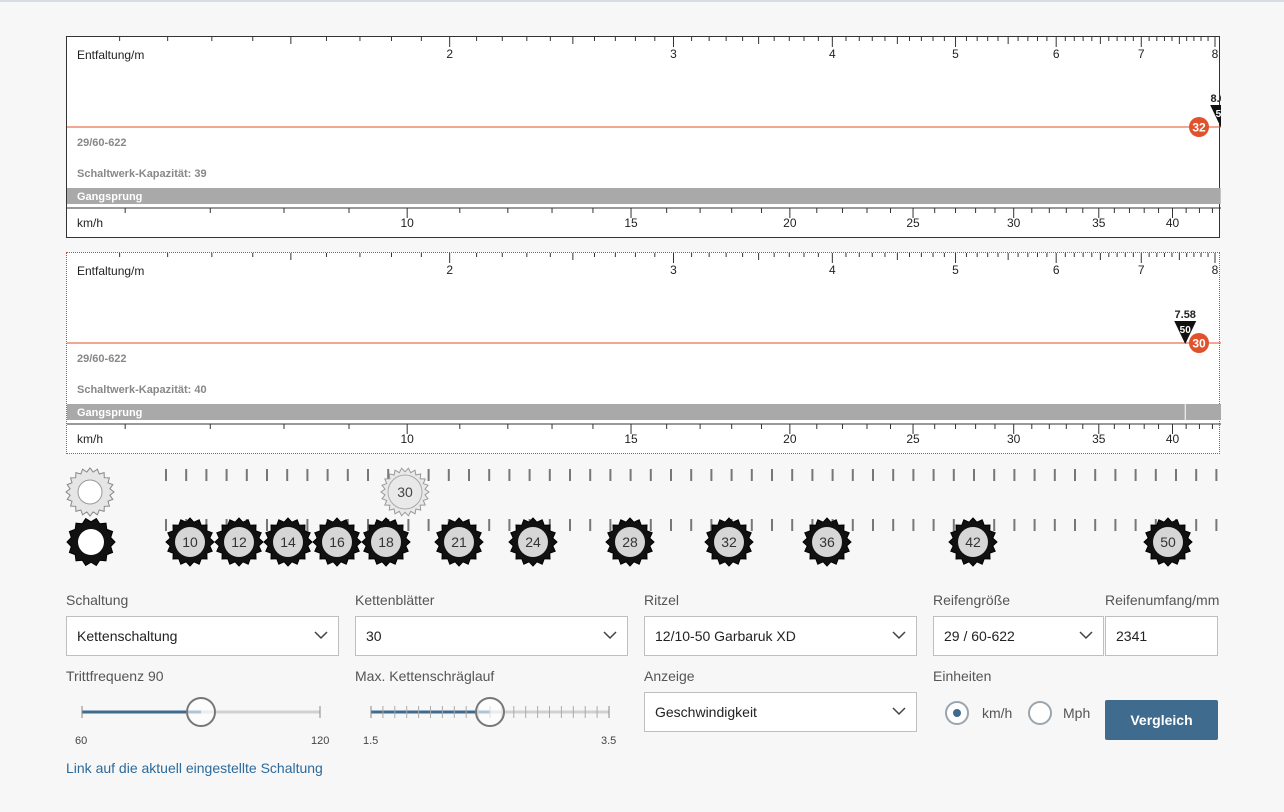 The width and height of the screenshot is (1284, 812). I want to click on ritzel-value: 12/10-50 Garbaruk XD, so click(725, 636).